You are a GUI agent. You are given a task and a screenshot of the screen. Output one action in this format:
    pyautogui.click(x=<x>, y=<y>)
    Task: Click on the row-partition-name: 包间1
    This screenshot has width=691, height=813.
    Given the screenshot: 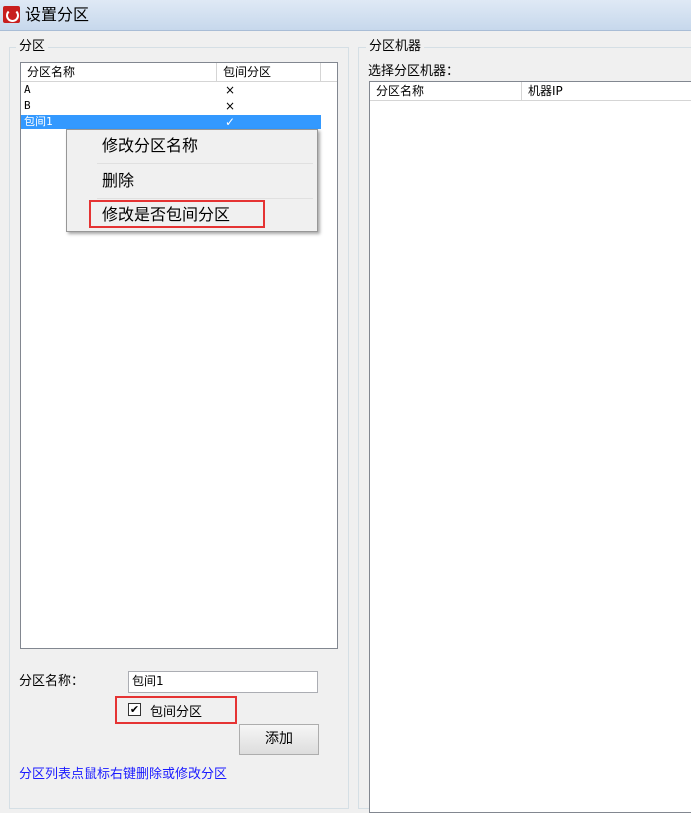 What is the action you would take?
    pyautogui.click(x=38, y=121)
    